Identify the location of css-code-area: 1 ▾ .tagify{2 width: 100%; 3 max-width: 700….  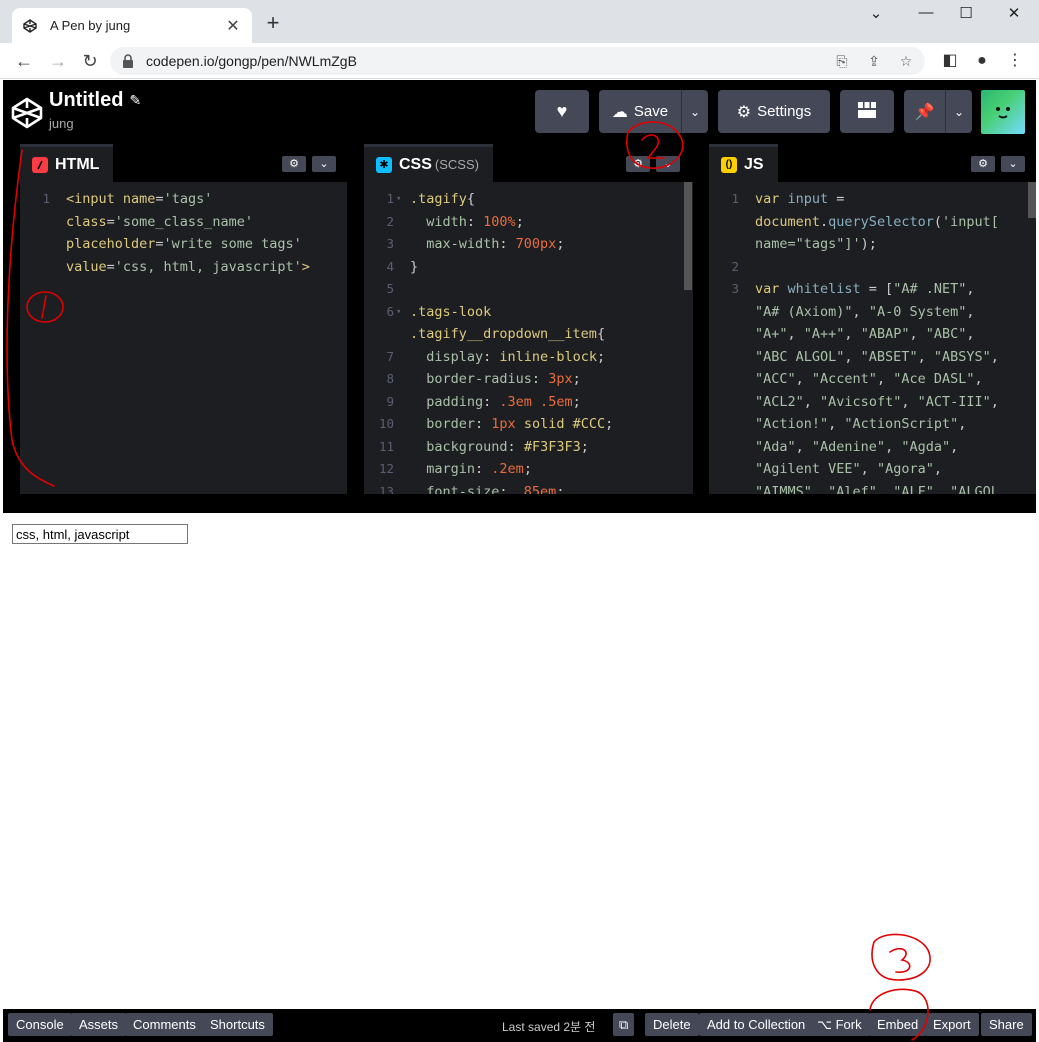
(528, 338).